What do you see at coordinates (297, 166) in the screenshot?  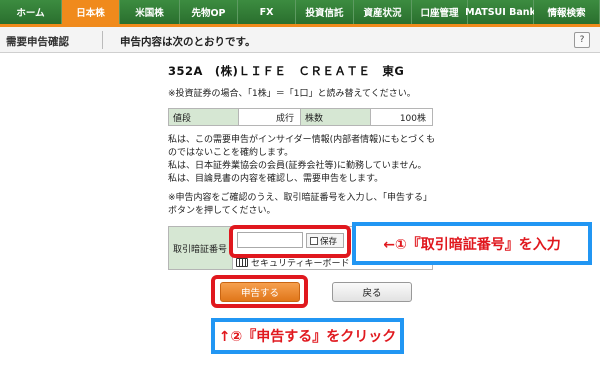 I see `declaration-item: 私は、日本証券業協会の会員(証券会社等)に勤務していません。` at bounding box center [297, 166].